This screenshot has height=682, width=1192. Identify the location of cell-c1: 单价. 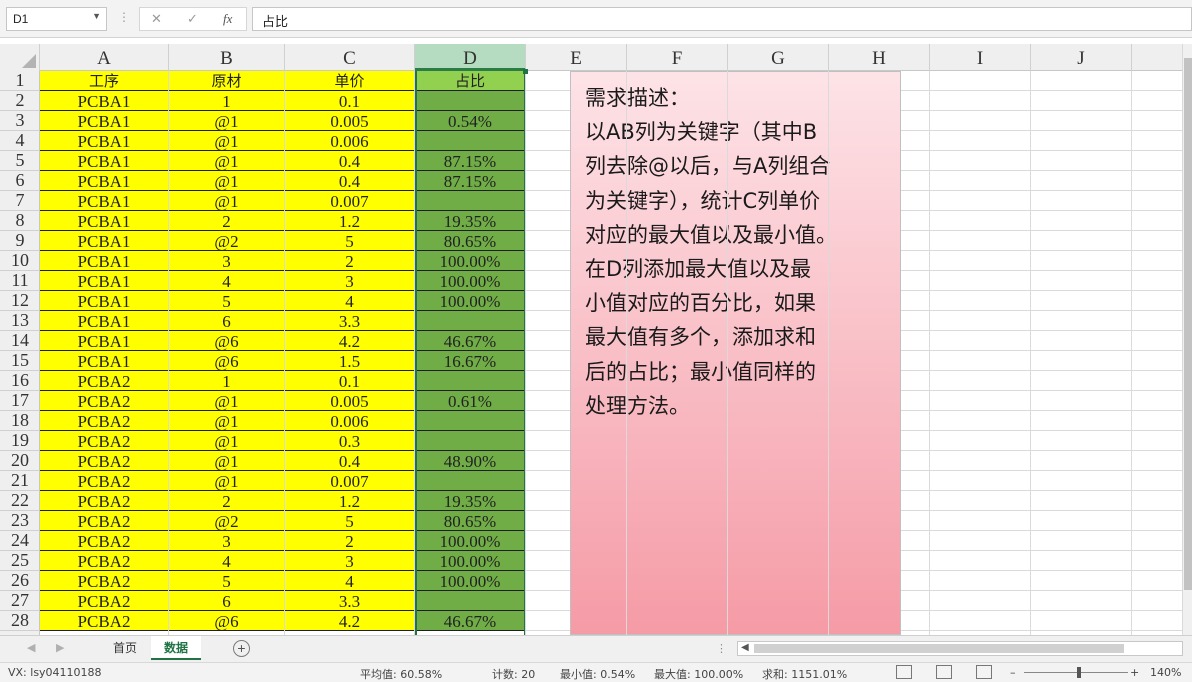
(350, 81).